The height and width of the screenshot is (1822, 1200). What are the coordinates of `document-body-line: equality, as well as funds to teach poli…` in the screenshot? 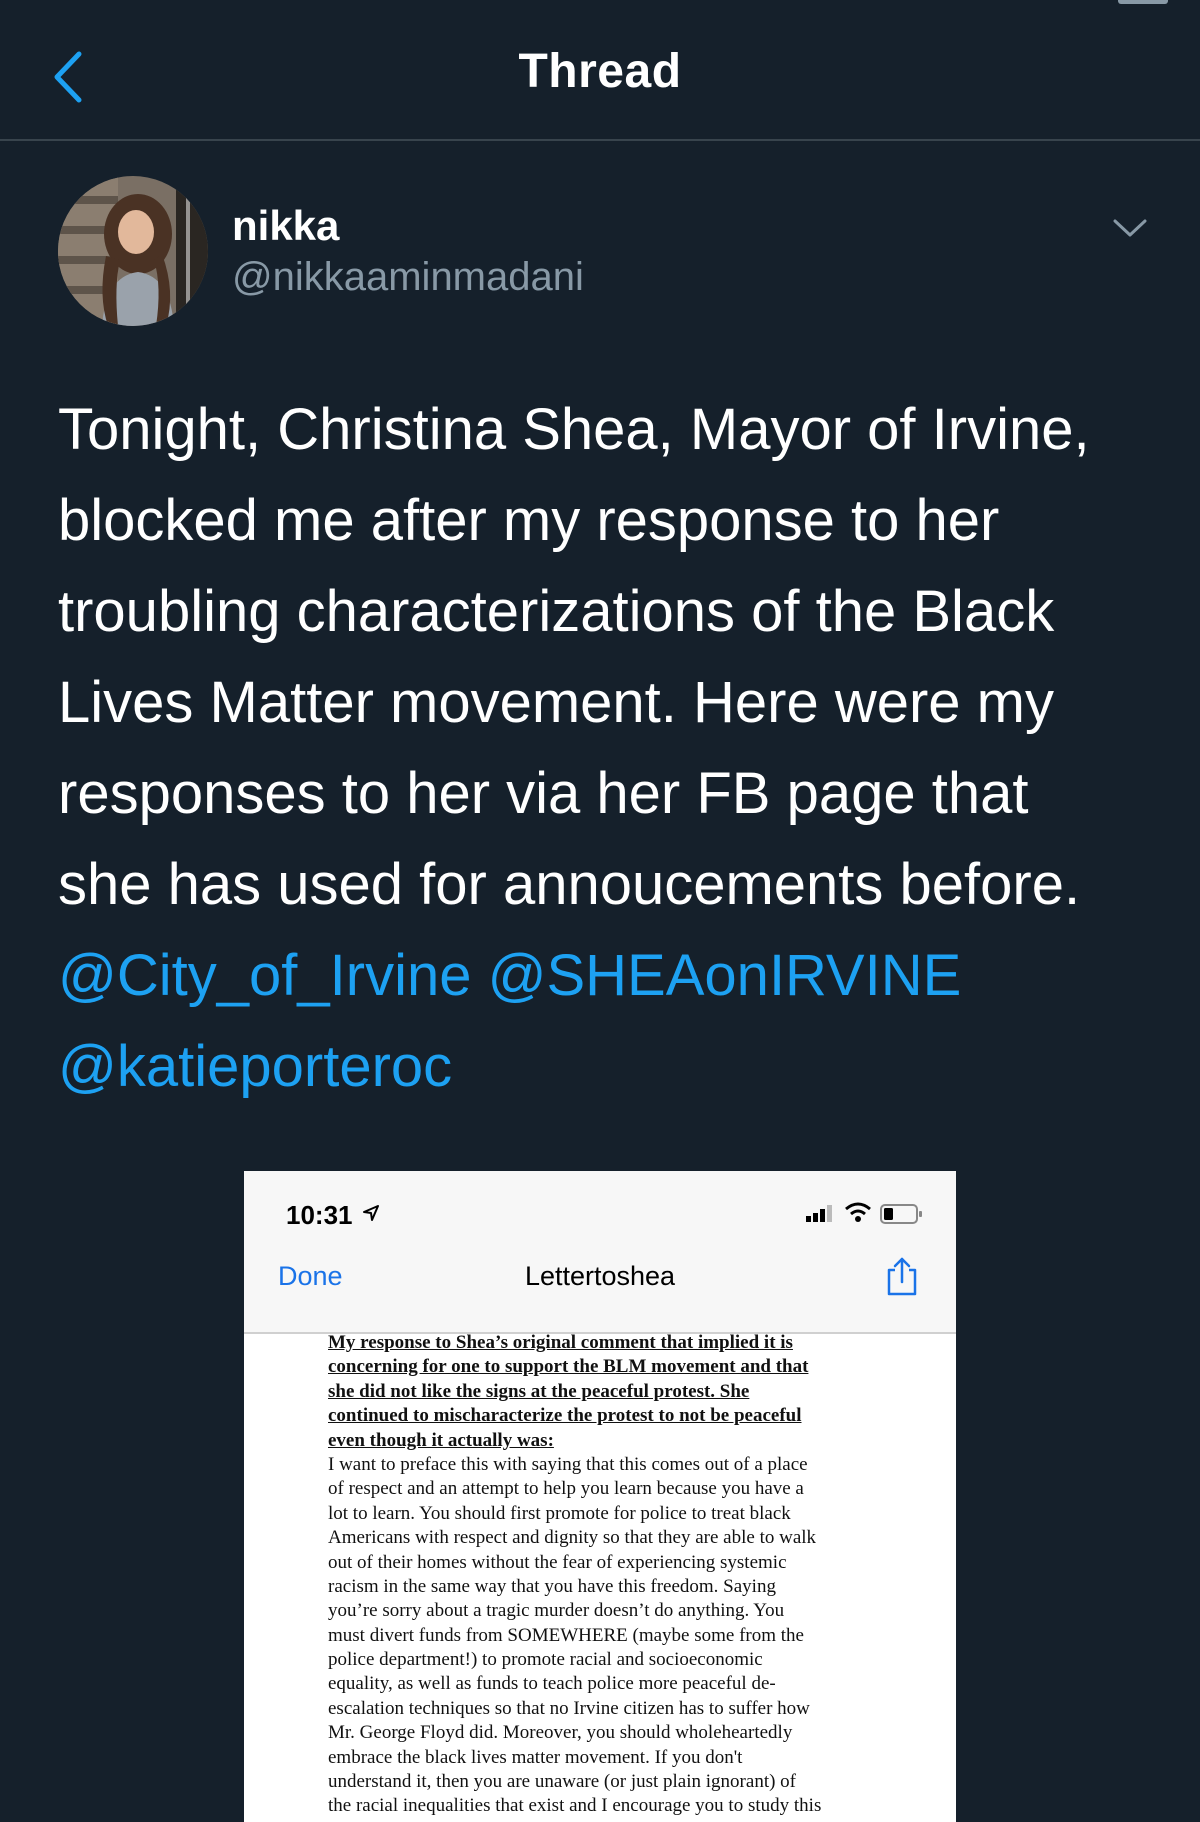 It's located at (552, 1684).